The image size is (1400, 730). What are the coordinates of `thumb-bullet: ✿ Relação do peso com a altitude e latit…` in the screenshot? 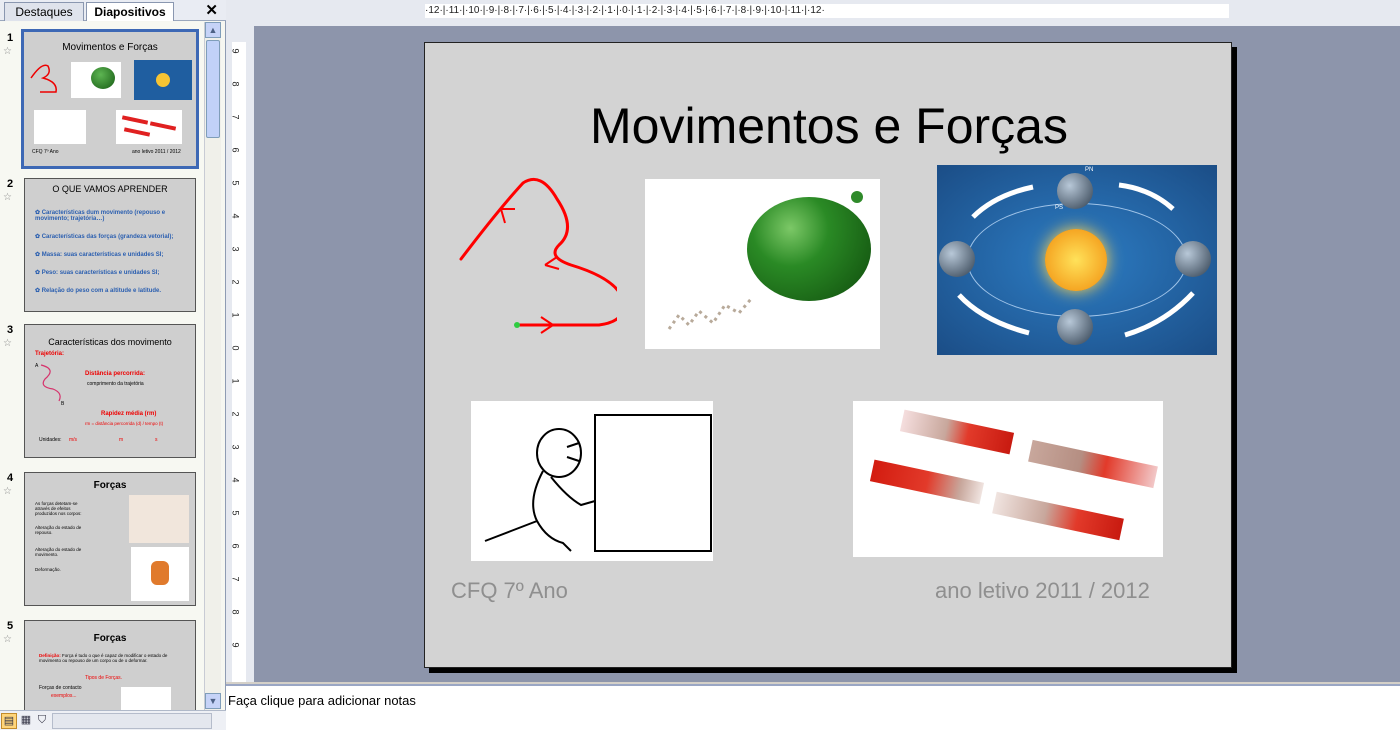 It's located at (98, 291).